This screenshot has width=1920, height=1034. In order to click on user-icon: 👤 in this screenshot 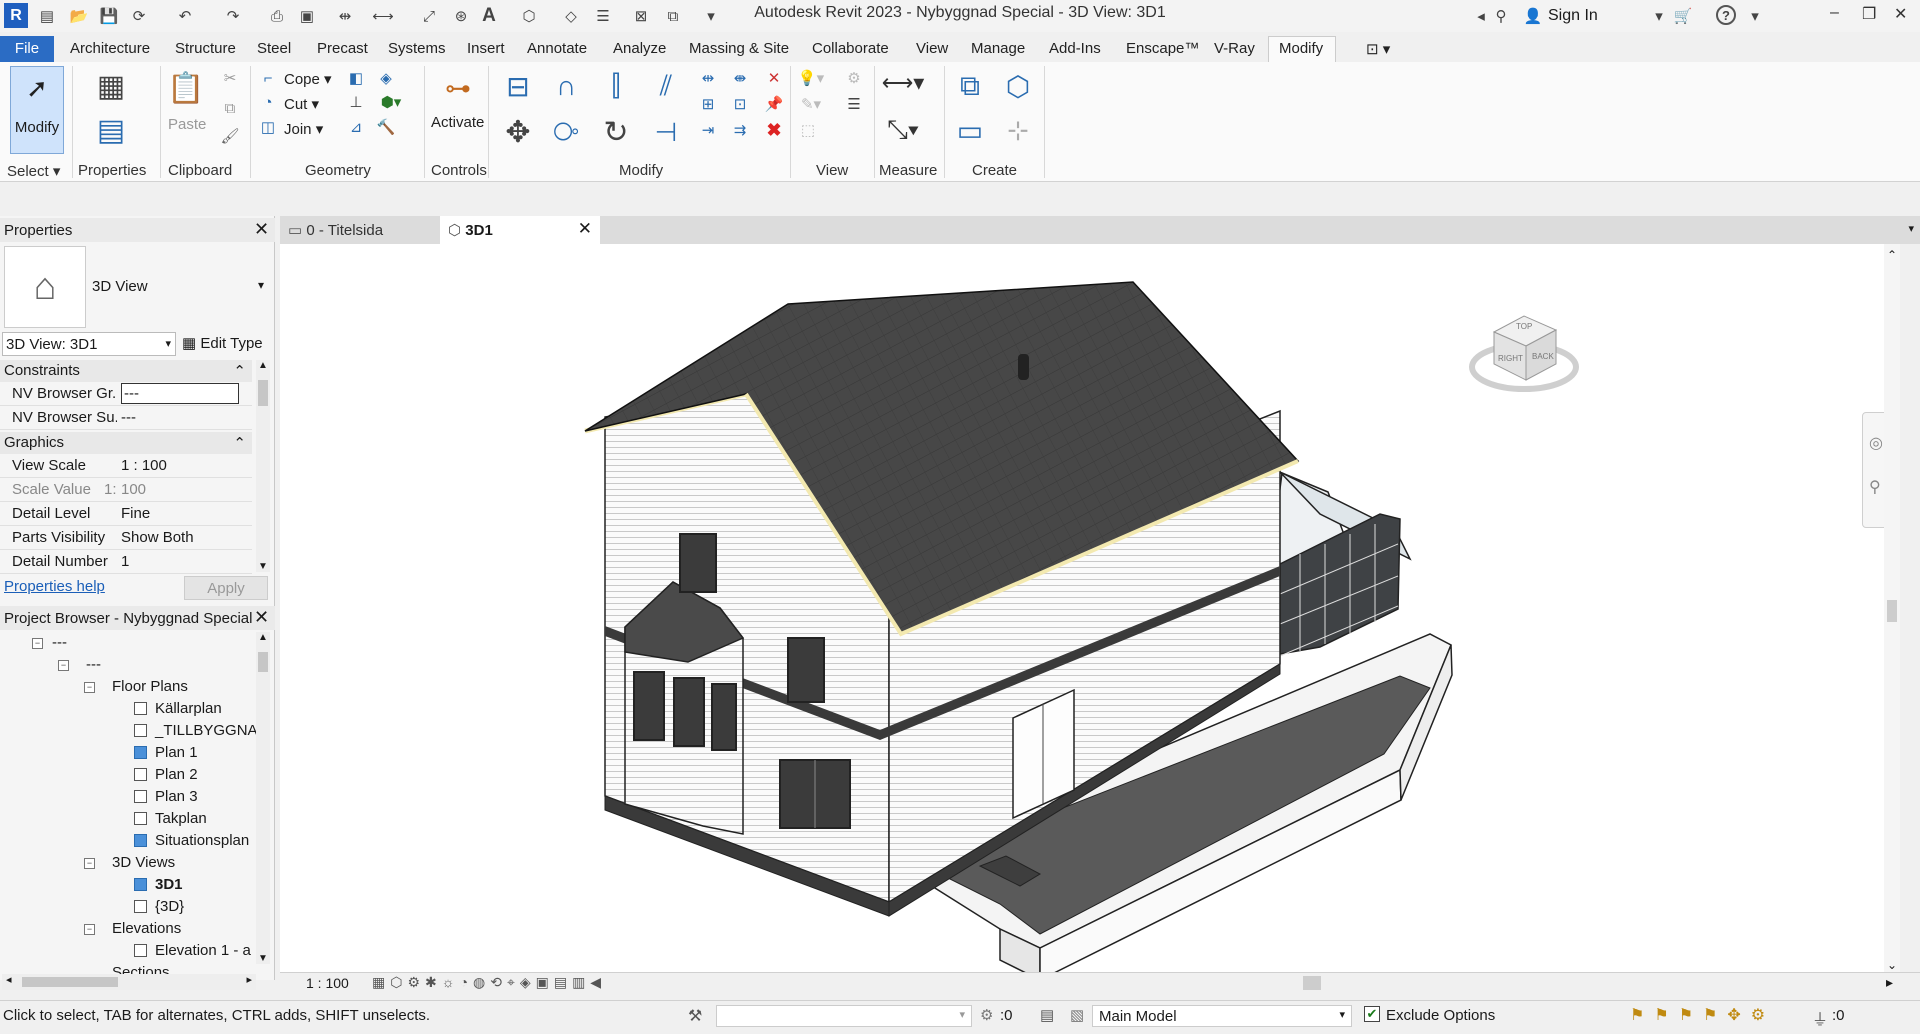, I will do `click(1533, 16)`.